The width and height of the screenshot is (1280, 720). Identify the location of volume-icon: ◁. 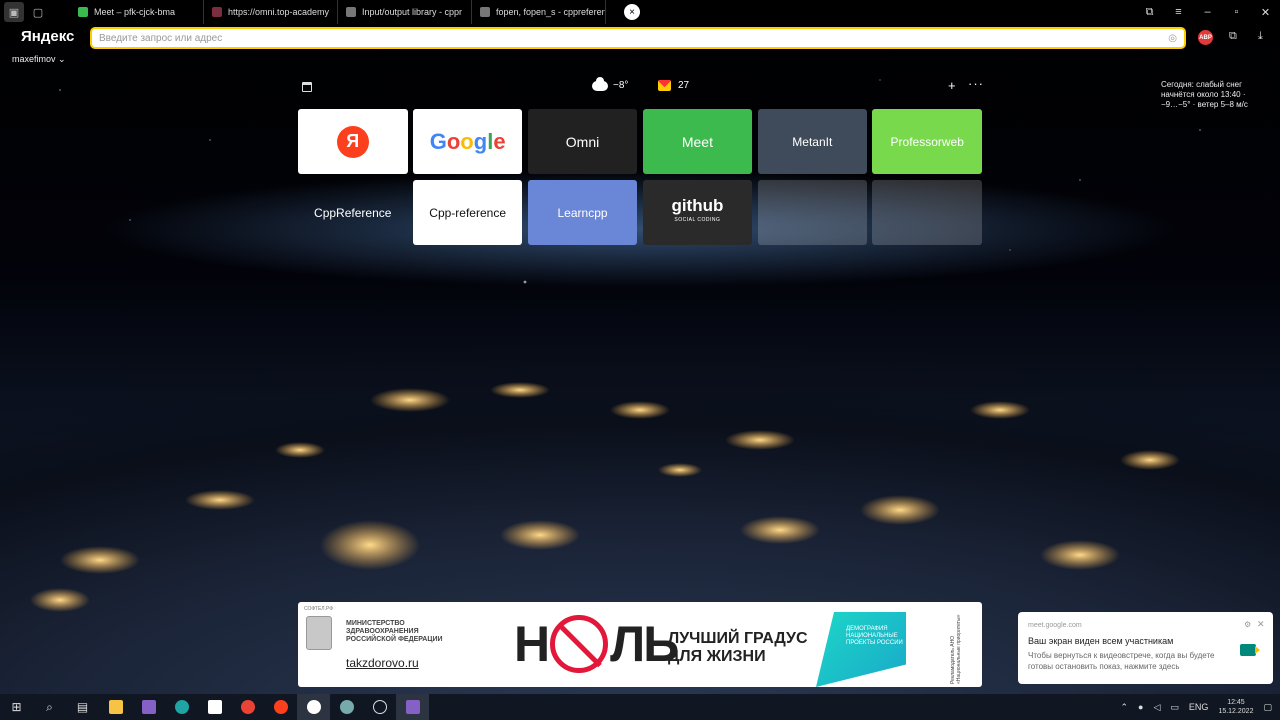
(1156, 707).